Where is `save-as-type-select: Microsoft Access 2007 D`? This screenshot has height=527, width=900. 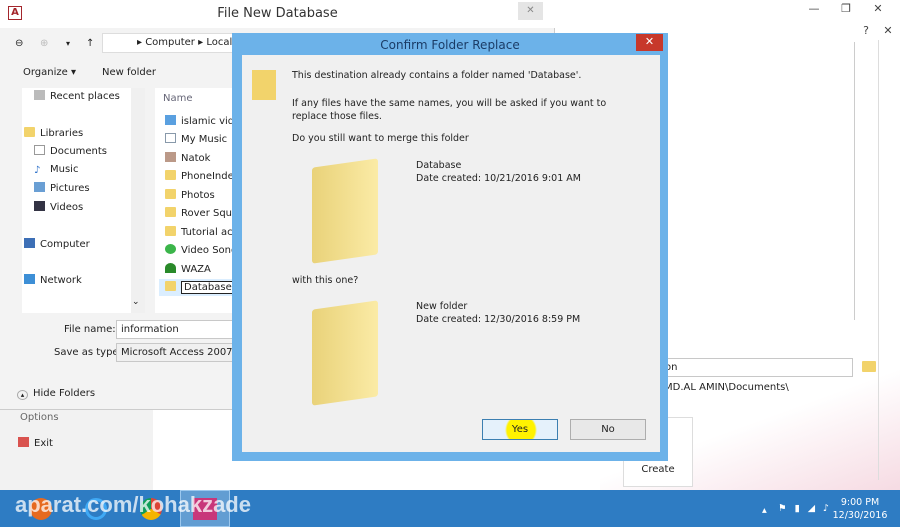 save-as-type-select: Microsoft Access 2007 D is located at coordinates (181, 352).